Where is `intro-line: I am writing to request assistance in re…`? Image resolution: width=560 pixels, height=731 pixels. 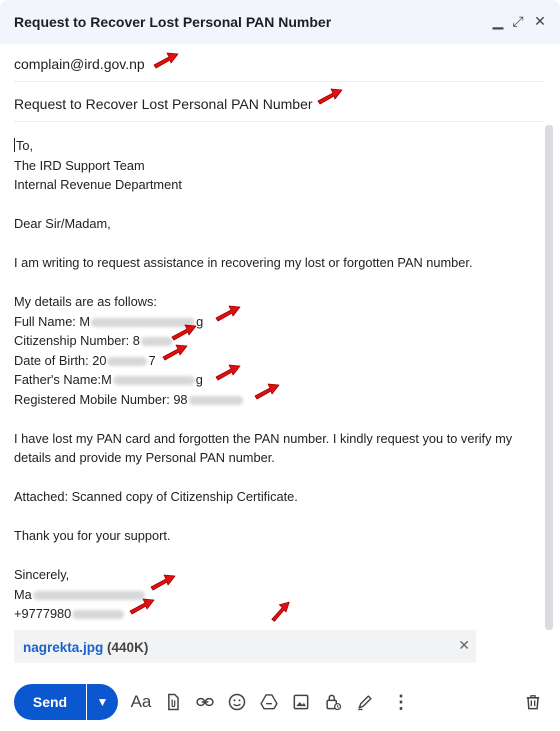 intro-line: I am writing to request assistance in re… is located at coordinates (243, 262).